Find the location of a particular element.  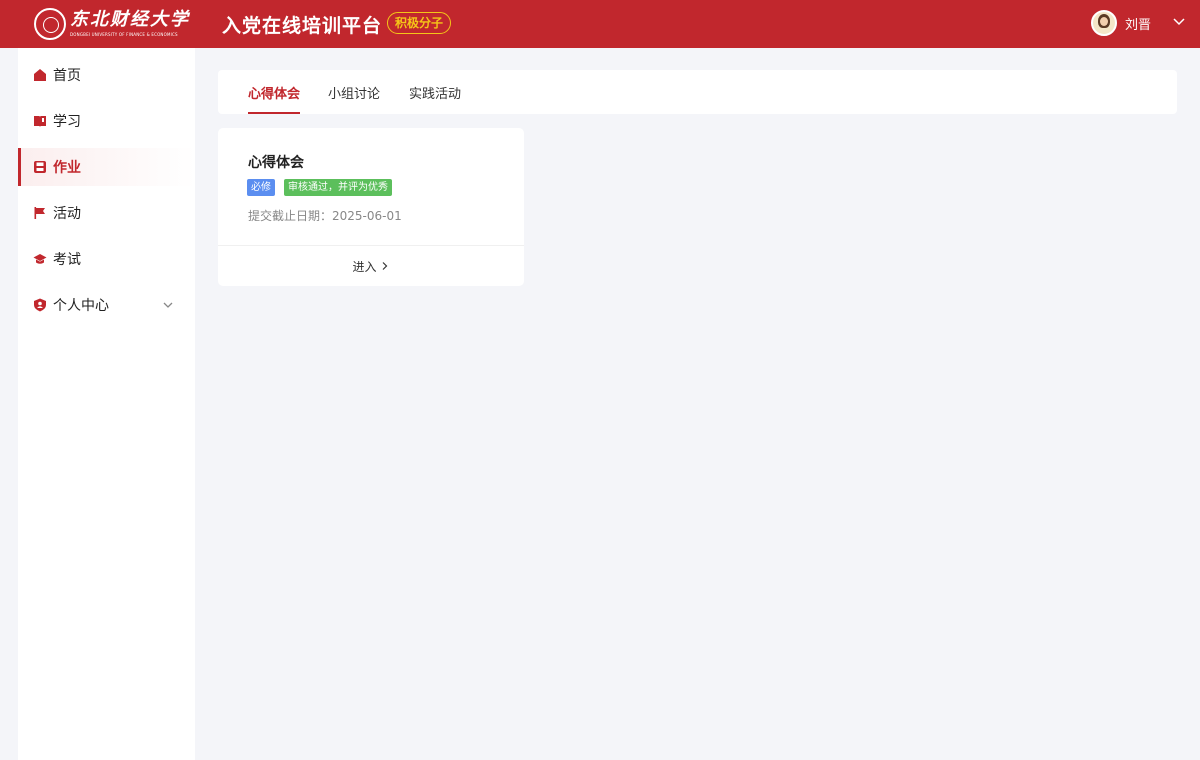

card-title: 心得体会 is located at coordinates (276, 163).